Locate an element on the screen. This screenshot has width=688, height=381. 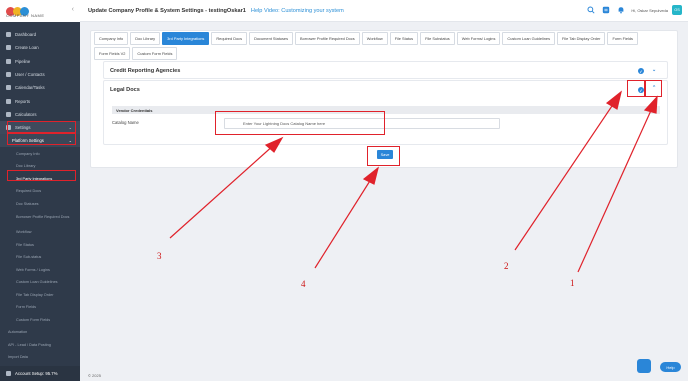
panel-legal-title: Legal Docs is located at coordinates (125, 90).